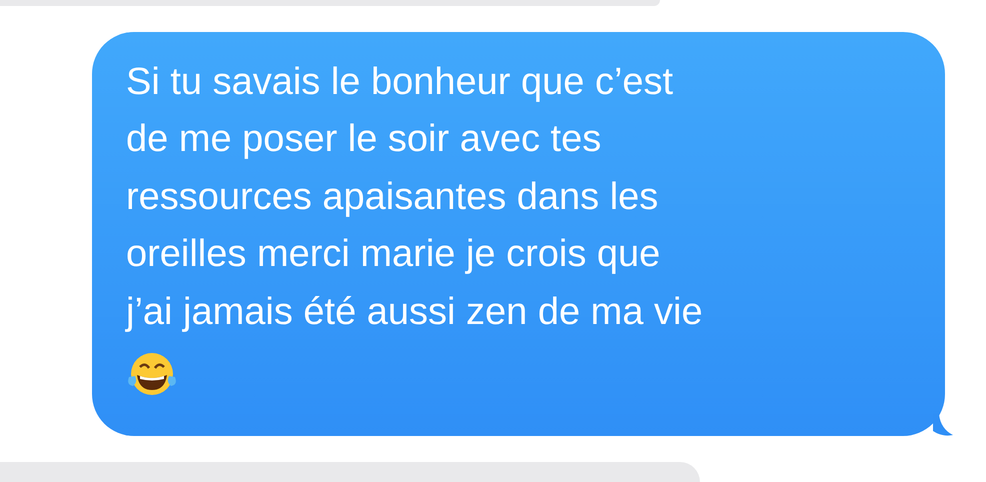 Image resolution: width=986 pixels, height=482 pixels. Describe the element at coordinates (943, 425) in the screenshot. I see `bubble-tail-icon` at that location.